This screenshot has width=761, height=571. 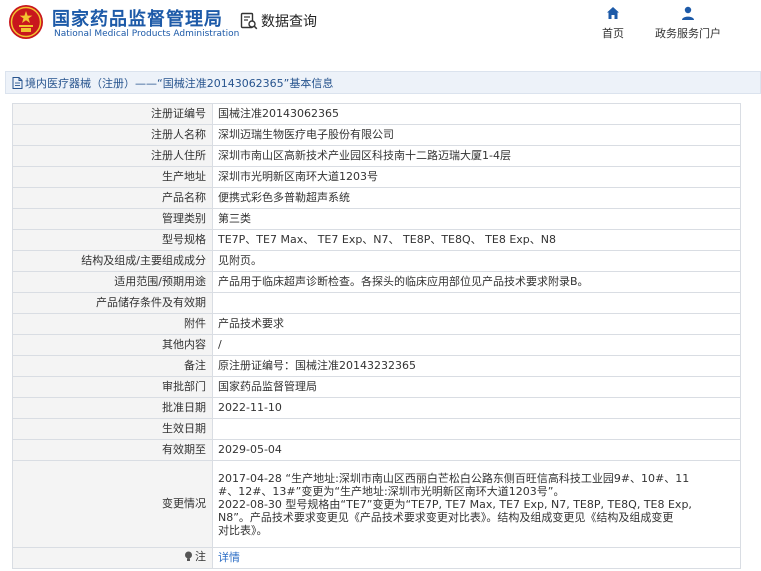 What do you see at coordinates (112, 240) in the screenshot?
I see `model-label: 型号规格` at bounding box center [112, 240].